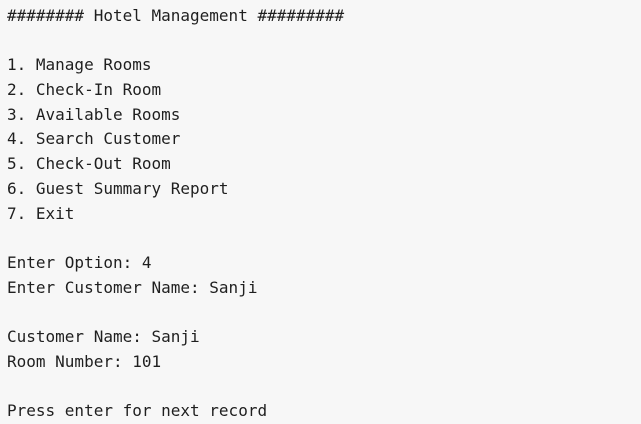  Describe the element at coordinates (103, 336) in the screenshot. I see `result-customer-name: Customer Name: Sanji` at that location.